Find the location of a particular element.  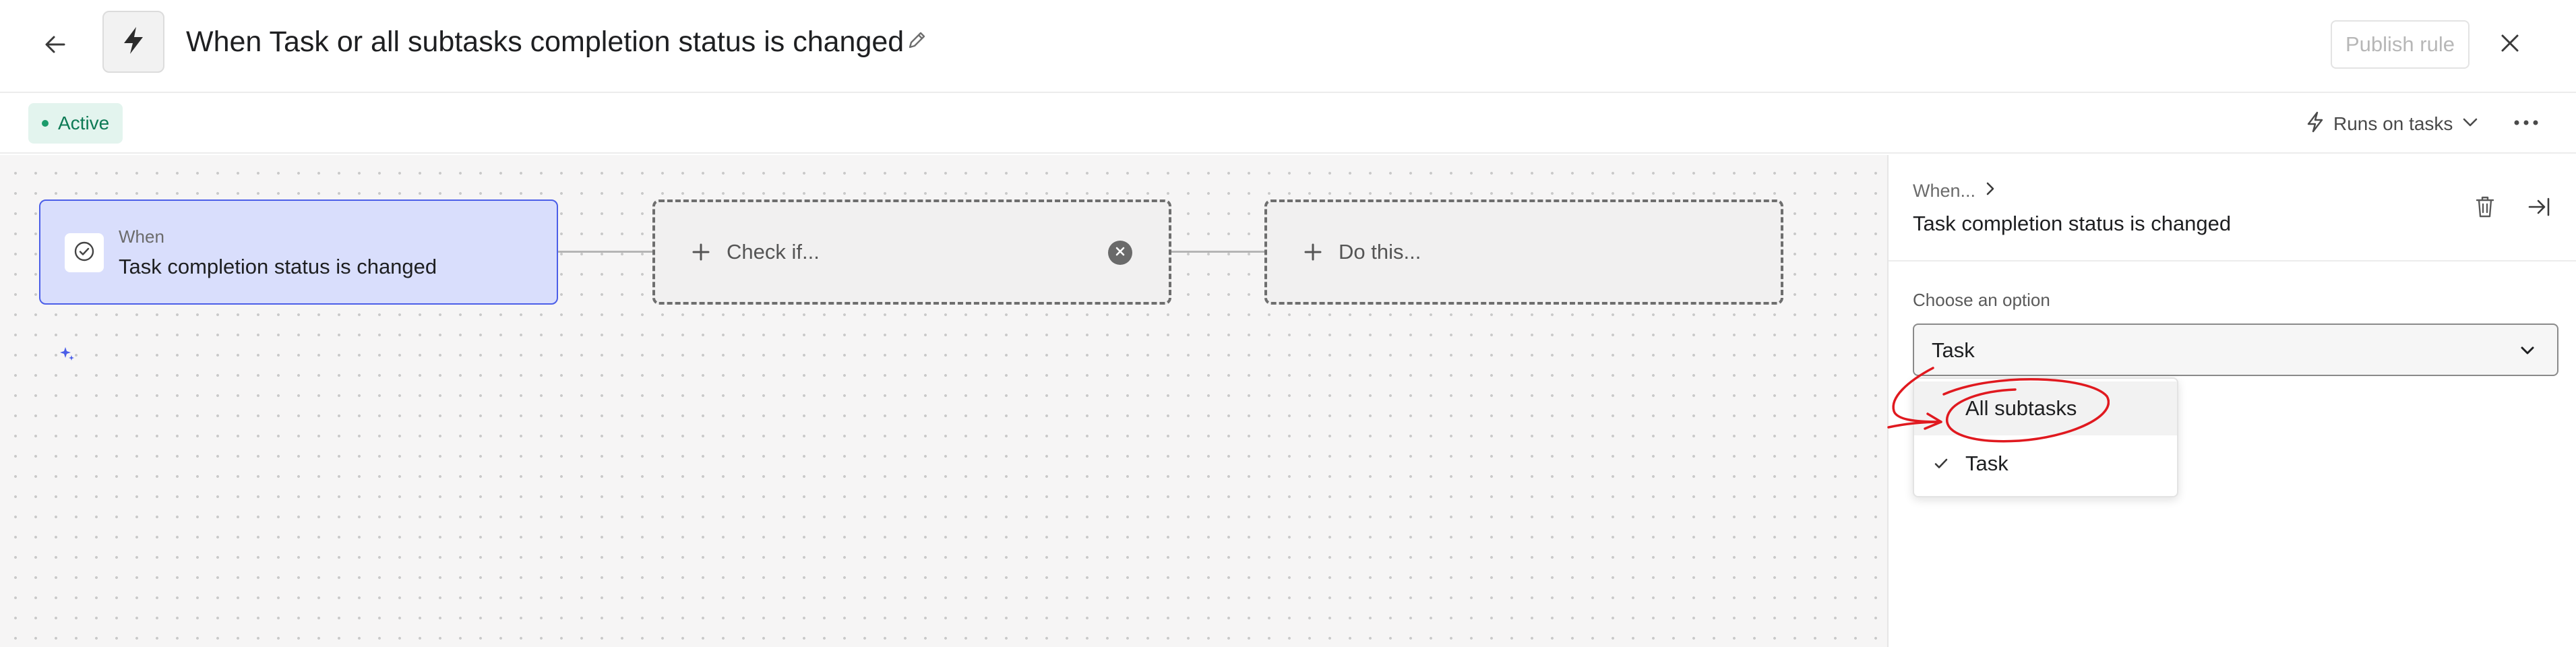

close-icon is located at coordinates (2510, 45).